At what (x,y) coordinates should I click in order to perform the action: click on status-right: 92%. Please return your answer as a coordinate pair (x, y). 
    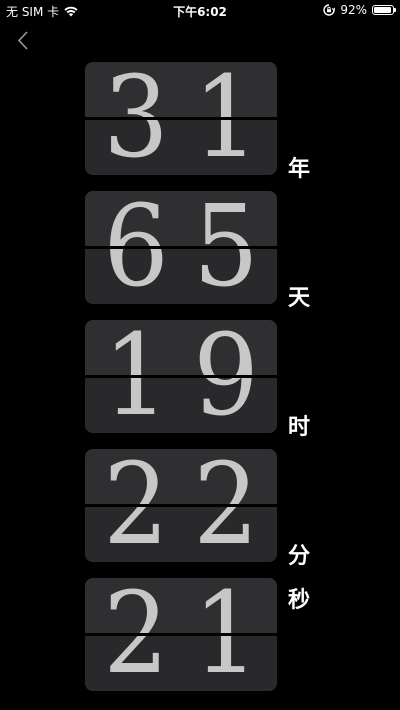
    Looking at the image, I should click on (359, 10).